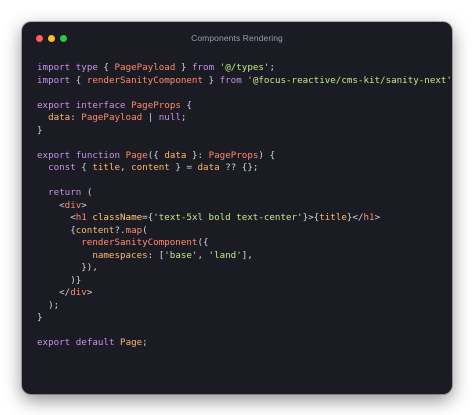  Describe the element at coordinates (228, 217) in the screenshot. I see `code-token: 'text-5xl bold text-center'` at that location.